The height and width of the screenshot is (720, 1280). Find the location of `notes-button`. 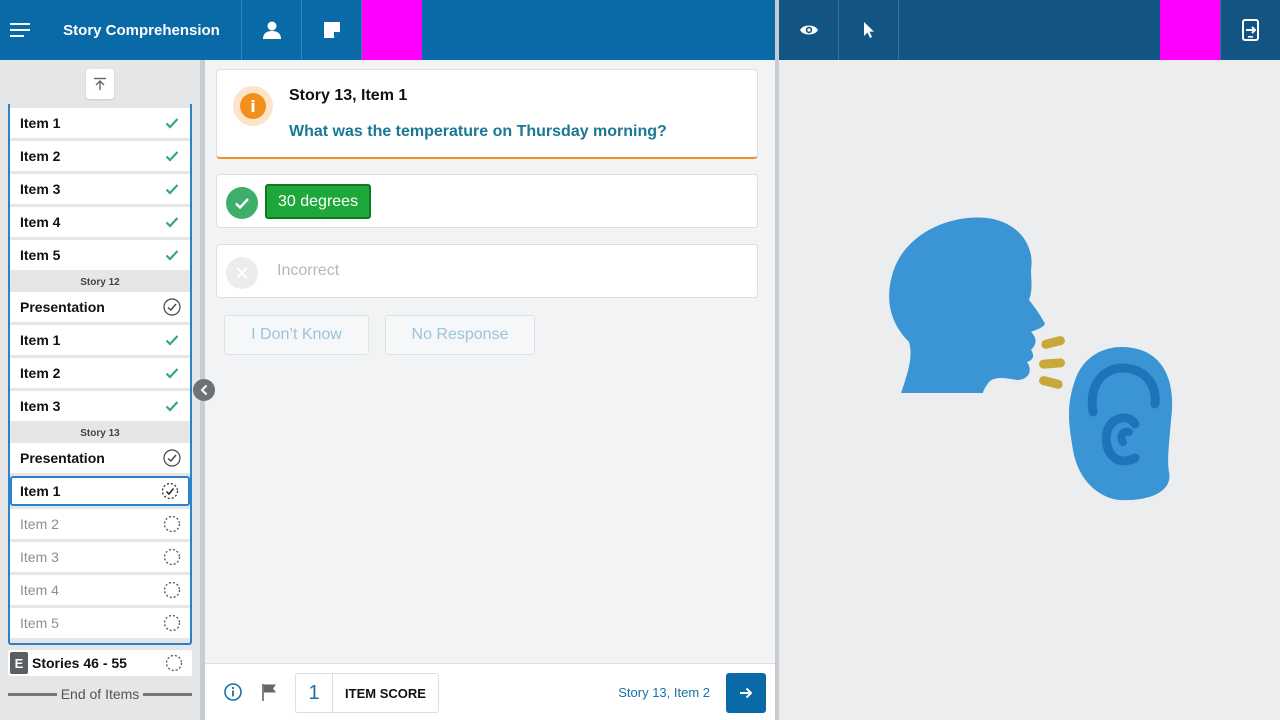

notes-button is located at coordinates (332, 30).